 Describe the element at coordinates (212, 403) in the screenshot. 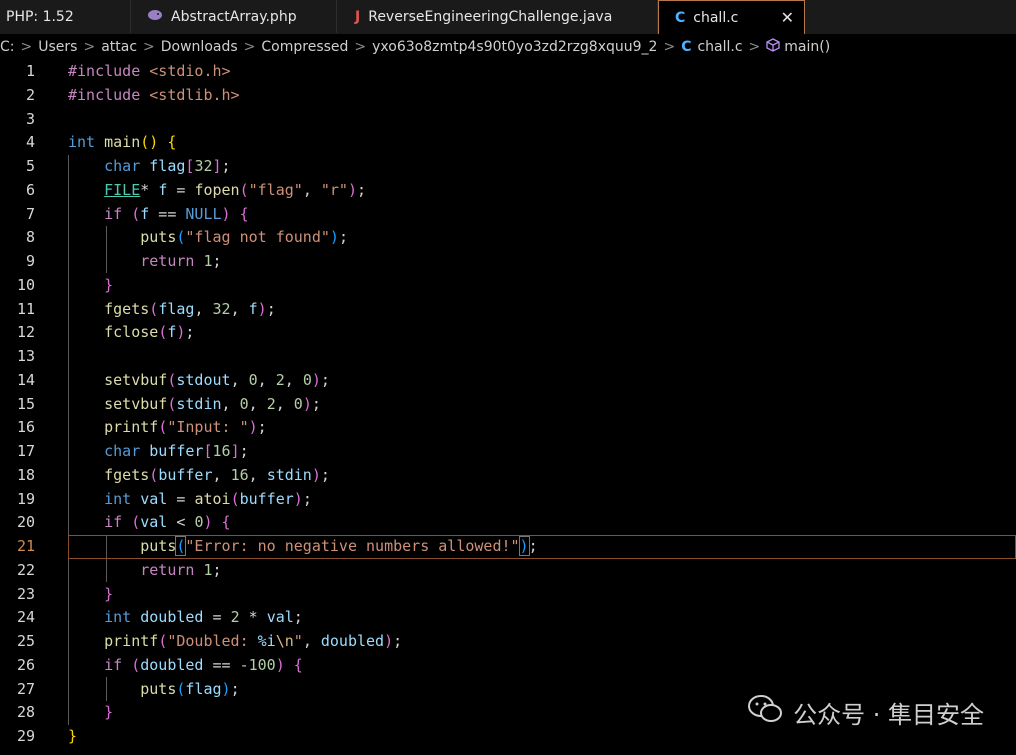

I see `code-text: setvbuf(stdin, 0, 2, 0);` at that location.